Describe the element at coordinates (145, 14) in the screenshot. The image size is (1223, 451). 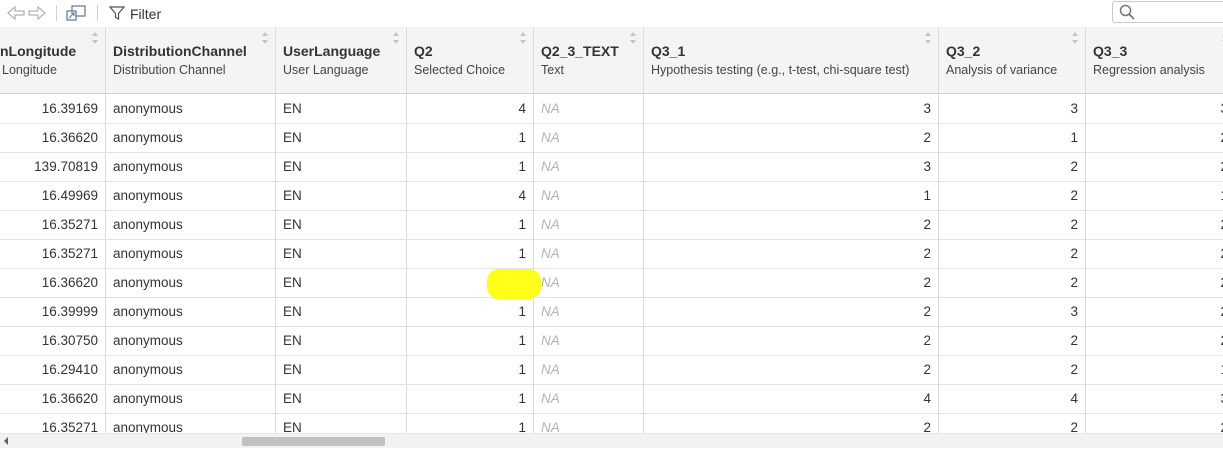
I see `filter-button-label: Filter` at that location.